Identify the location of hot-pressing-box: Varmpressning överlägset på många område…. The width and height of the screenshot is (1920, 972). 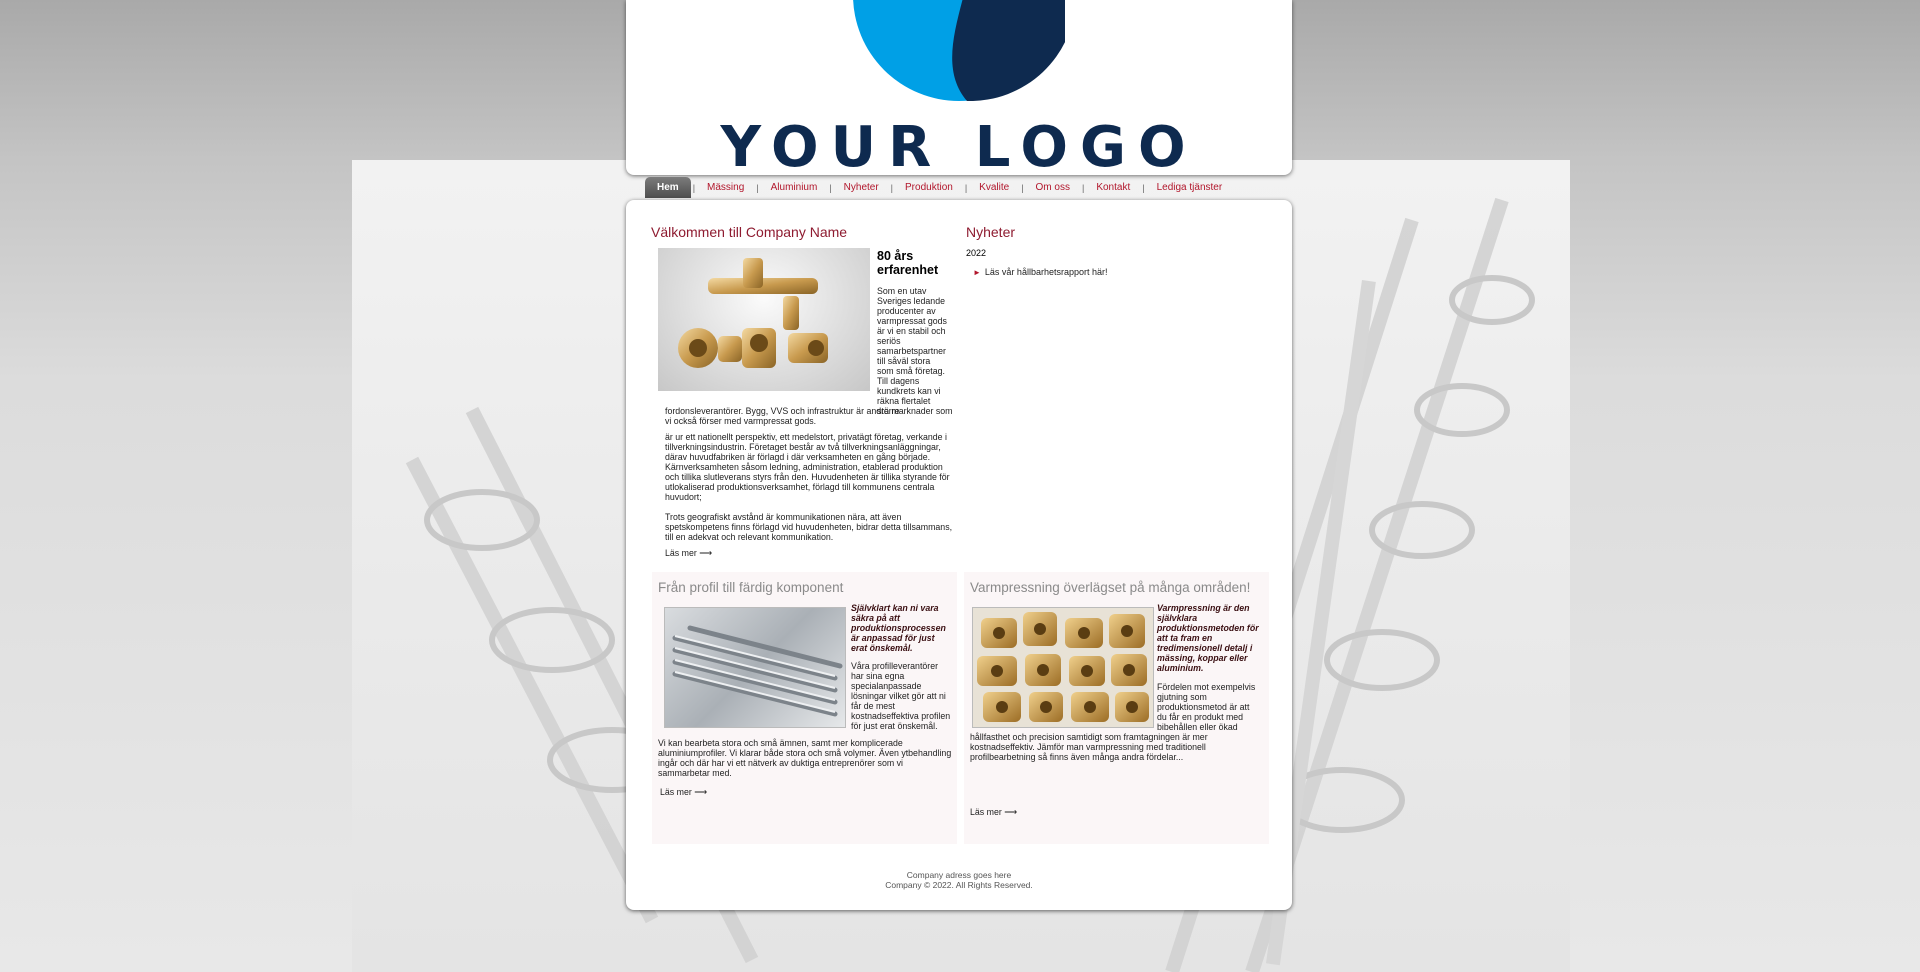
(1116, 708).